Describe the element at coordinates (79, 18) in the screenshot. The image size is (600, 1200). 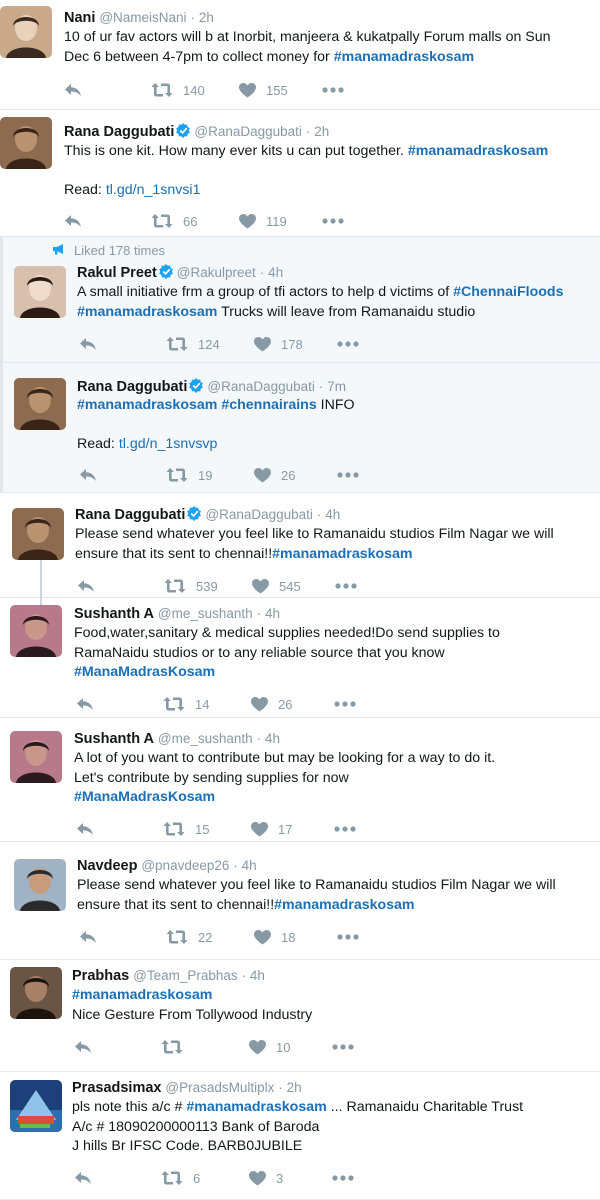
I see `display-name: Nani` at that location.